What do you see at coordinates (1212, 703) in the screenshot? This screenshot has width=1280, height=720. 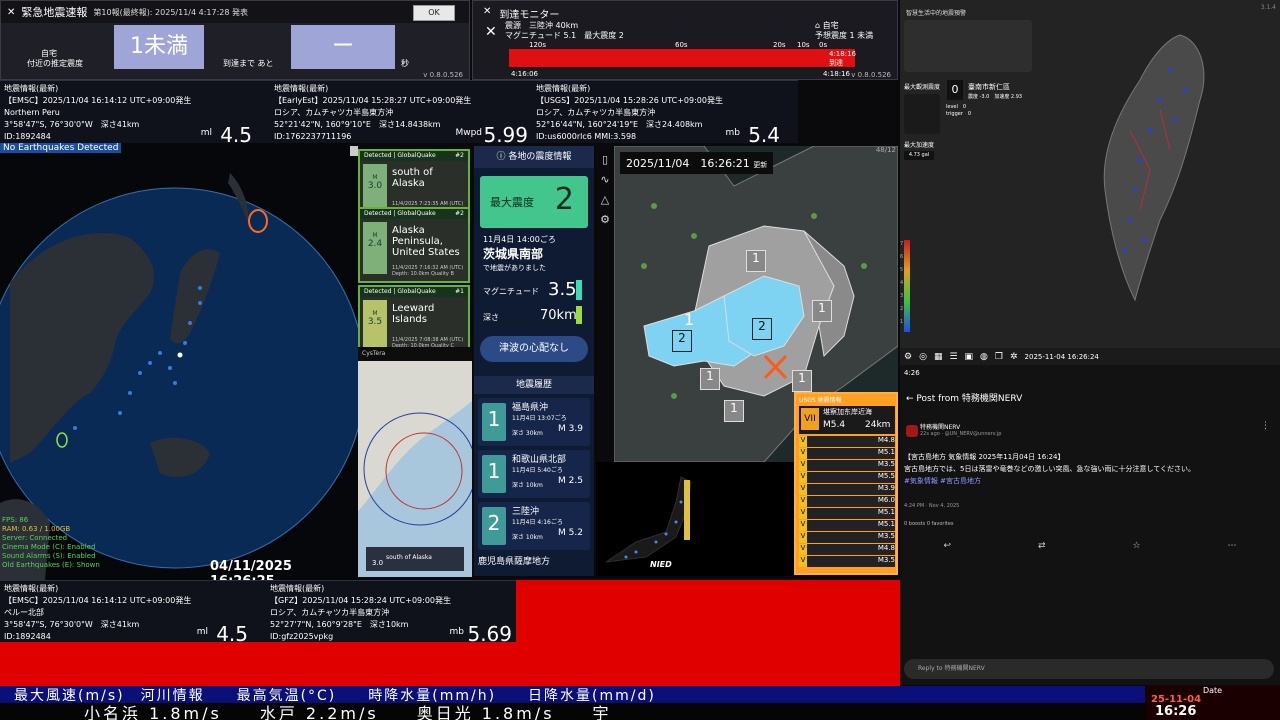 I see `date-box: Date 25-11-04 16:26` at bounding box center [1212, 703].